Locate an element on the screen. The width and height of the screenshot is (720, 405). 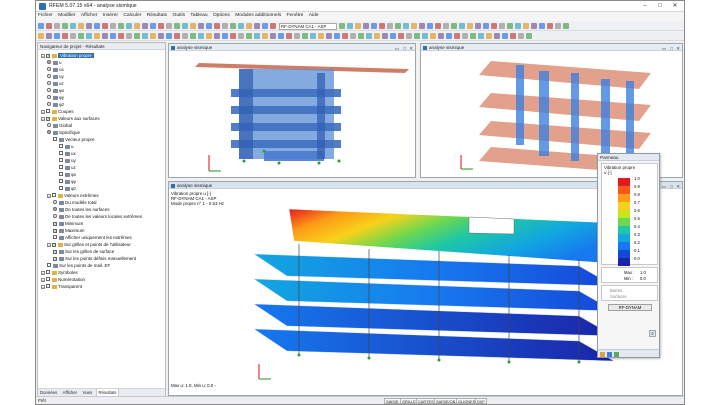
tree-item: ✓ Maximum is located at coordinates (69, 230).